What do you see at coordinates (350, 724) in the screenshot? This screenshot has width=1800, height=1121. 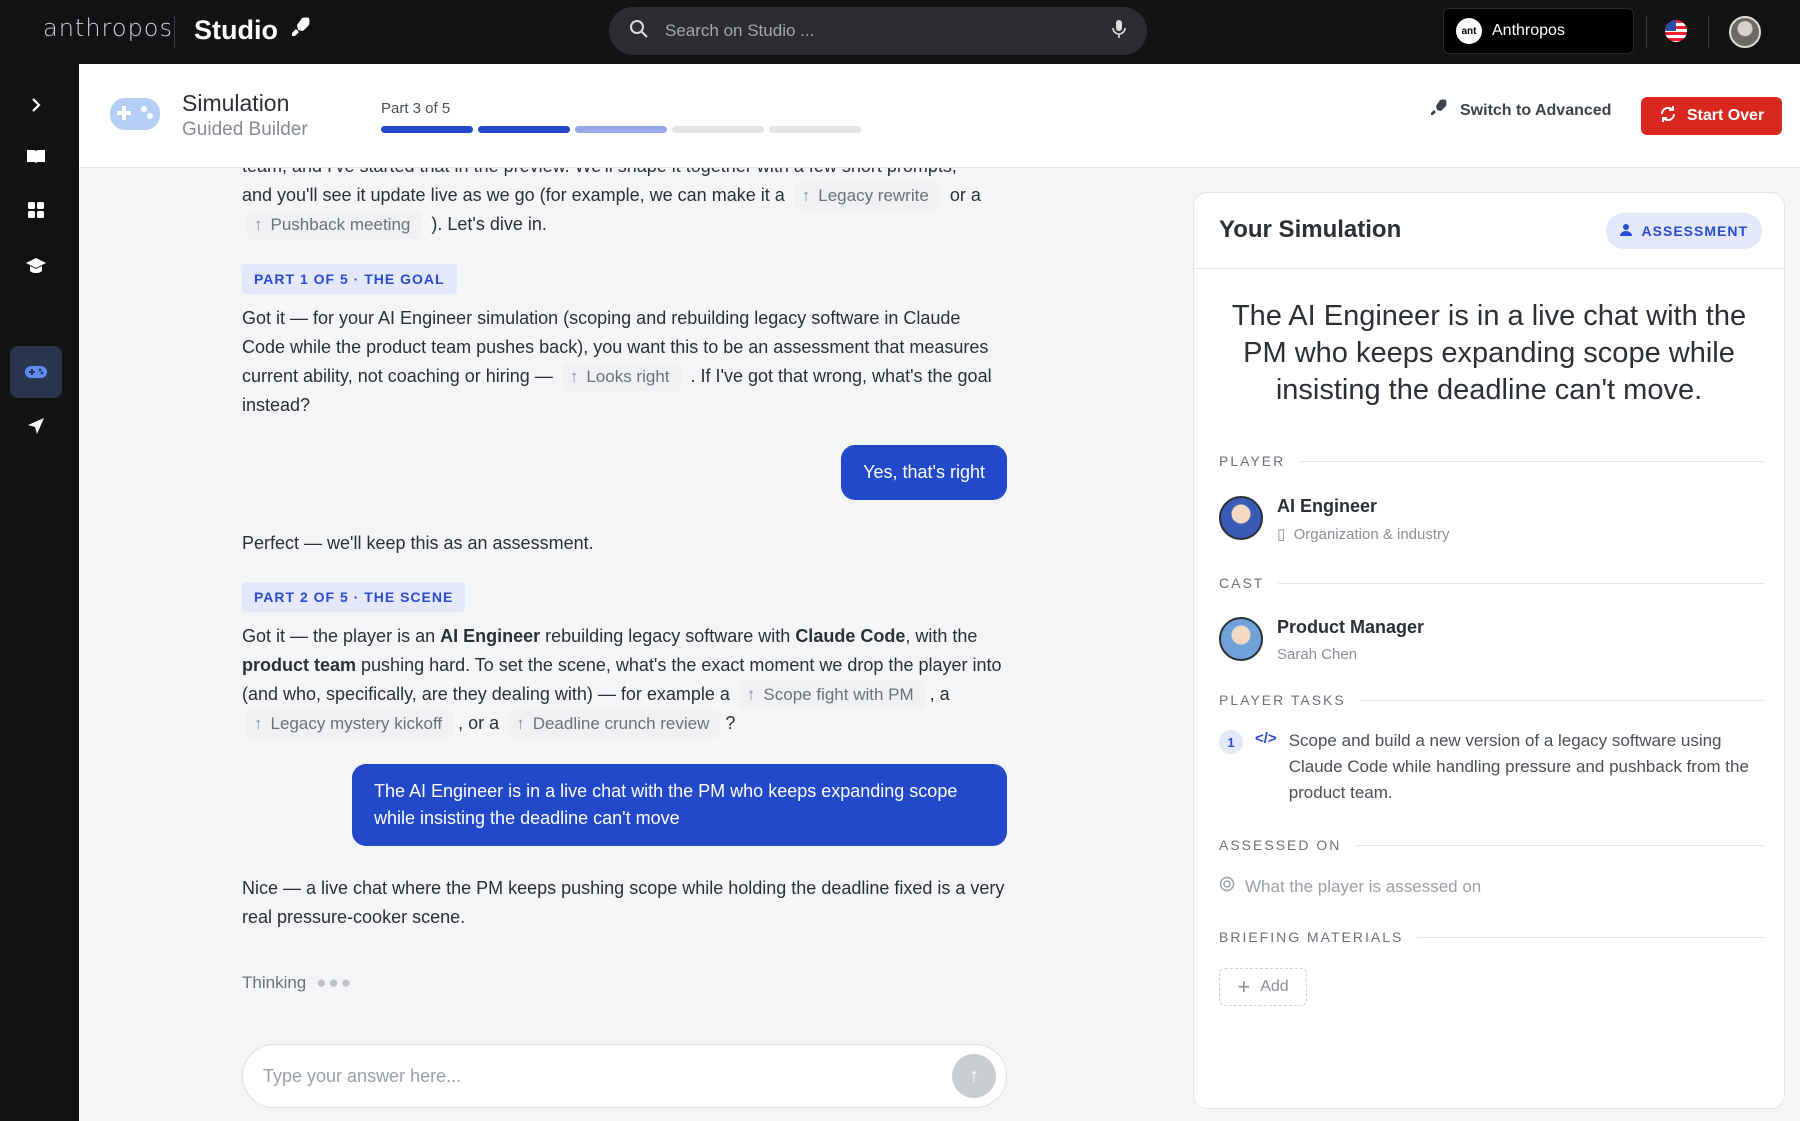 I see `suggestion-chip: Legacy mystery kickoff` at bounding box center [350, 724].